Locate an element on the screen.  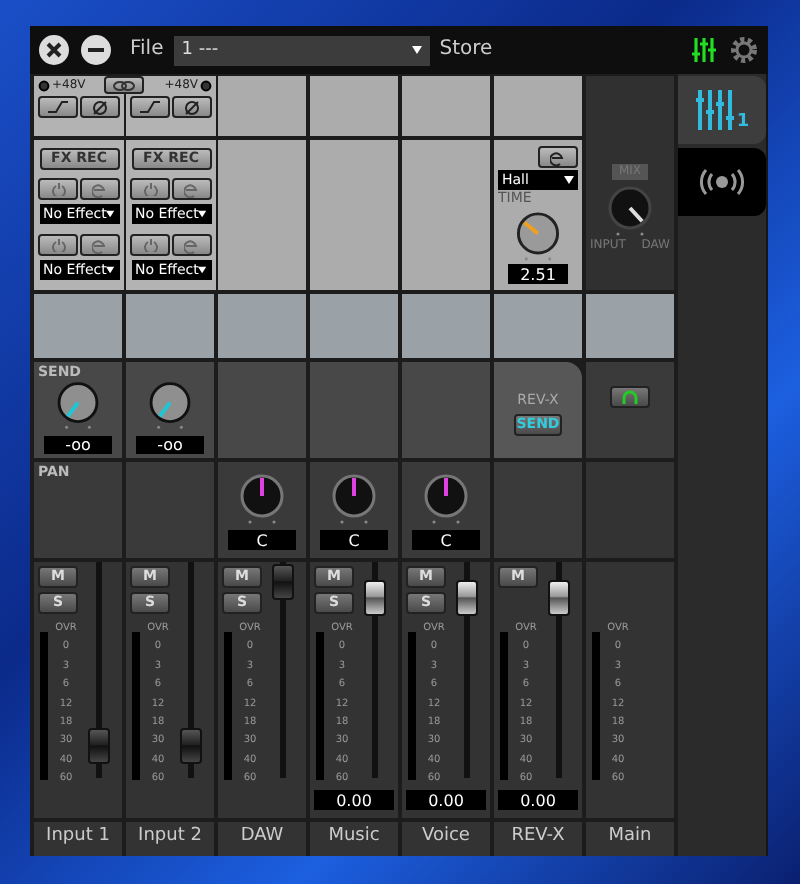
channel-name: Music is located at coordinates (354, 837).